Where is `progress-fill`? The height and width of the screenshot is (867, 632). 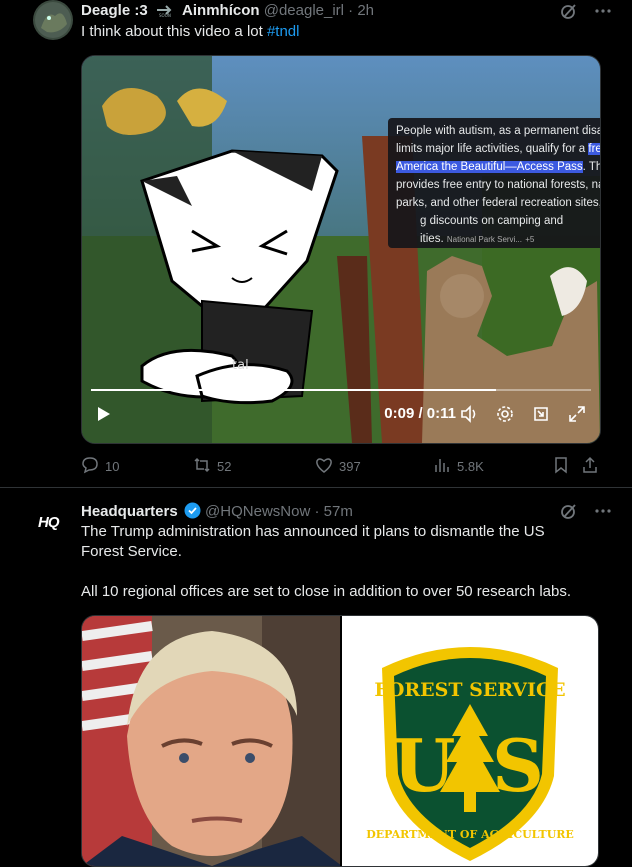
progress-fill is located at coordinates (293, 390).